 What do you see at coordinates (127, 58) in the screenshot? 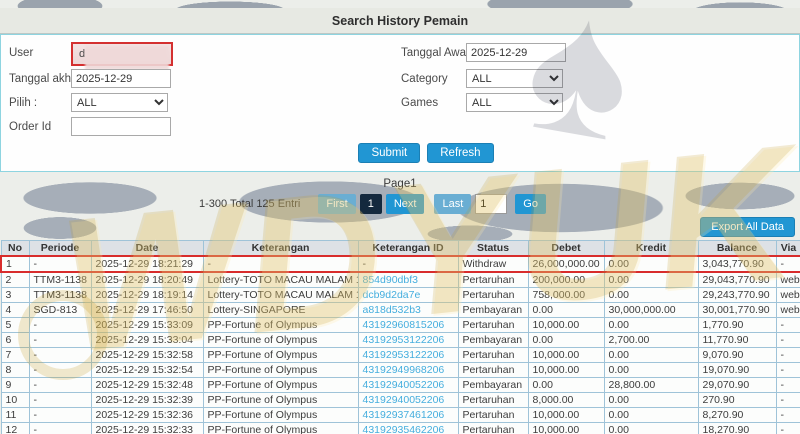
I see `redaction-blur` at bounding box center [127, 58].